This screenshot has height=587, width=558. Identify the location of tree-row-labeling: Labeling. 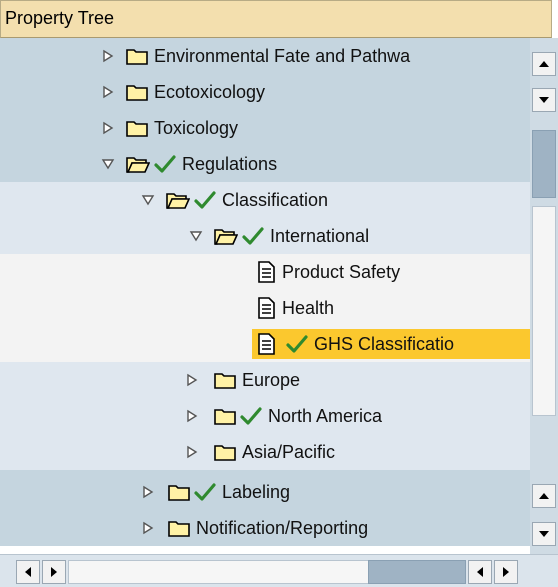
(265, 492).